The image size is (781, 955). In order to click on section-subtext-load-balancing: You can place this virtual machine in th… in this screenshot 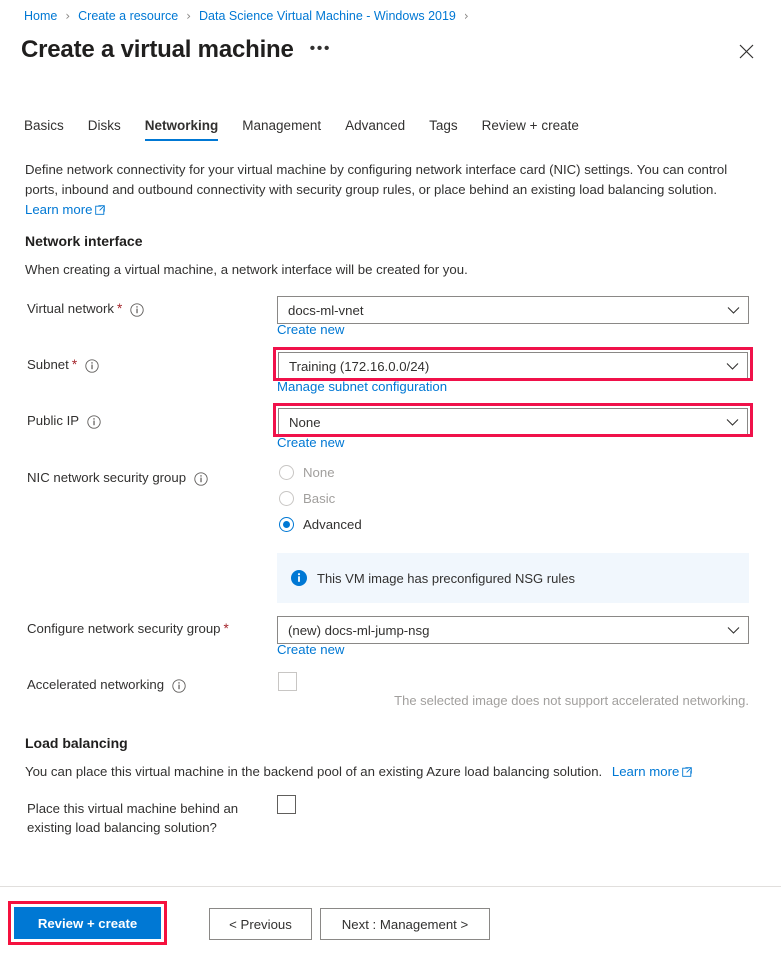, I will do `click(359, 772)`.